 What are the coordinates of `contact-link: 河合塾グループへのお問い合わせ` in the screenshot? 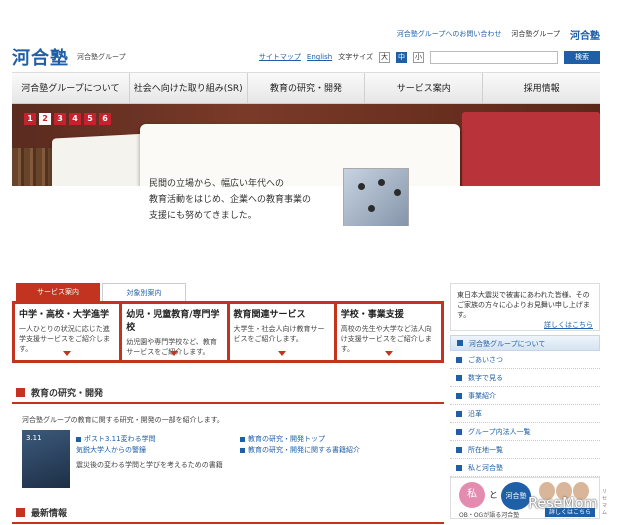 It's located at (449, 34).